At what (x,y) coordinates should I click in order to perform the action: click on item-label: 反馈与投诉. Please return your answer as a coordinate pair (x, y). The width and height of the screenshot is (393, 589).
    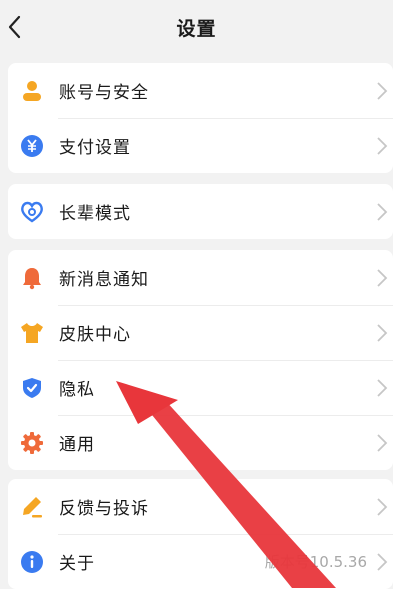
    Looking at the image, I should click on (104, 509).